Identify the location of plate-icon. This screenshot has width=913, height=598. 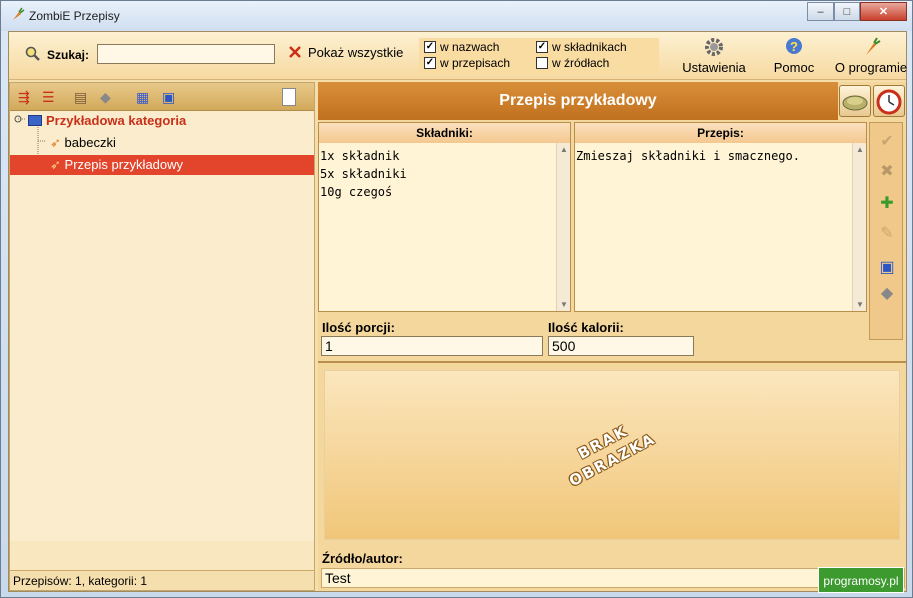
(855, 103).